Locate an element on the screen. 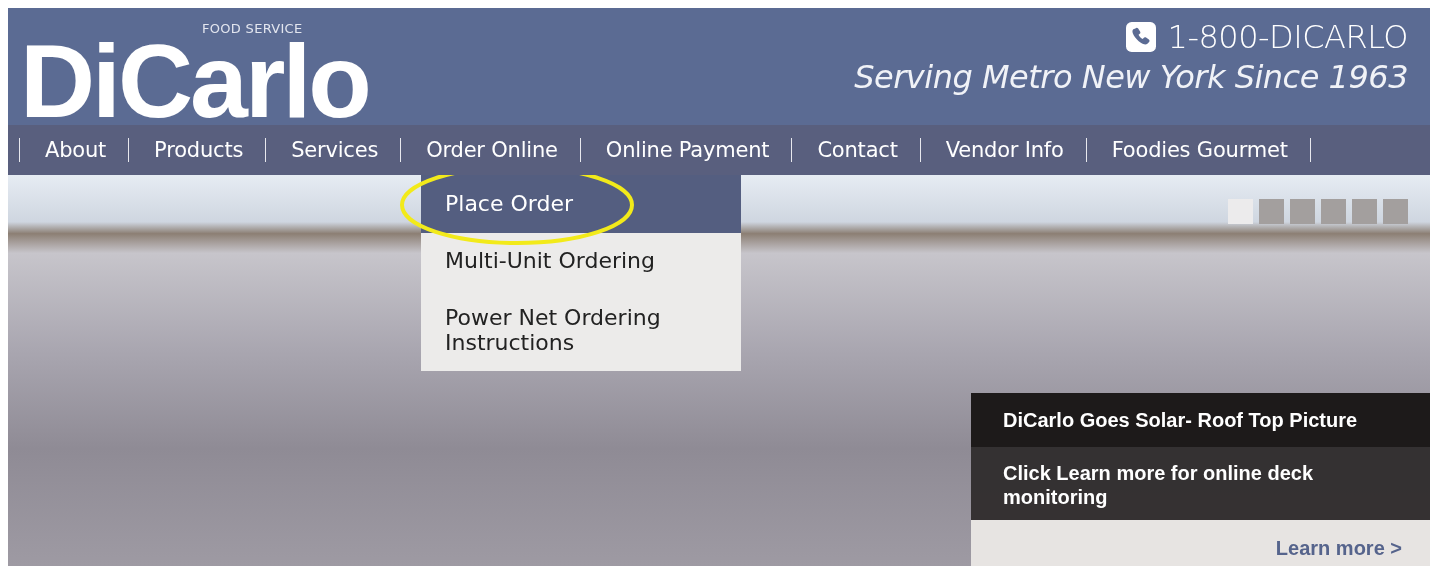 The height and width of the screenshot is (566, 1437). logo-wordmark: DiCarlo is located at coordinates (194, 82).